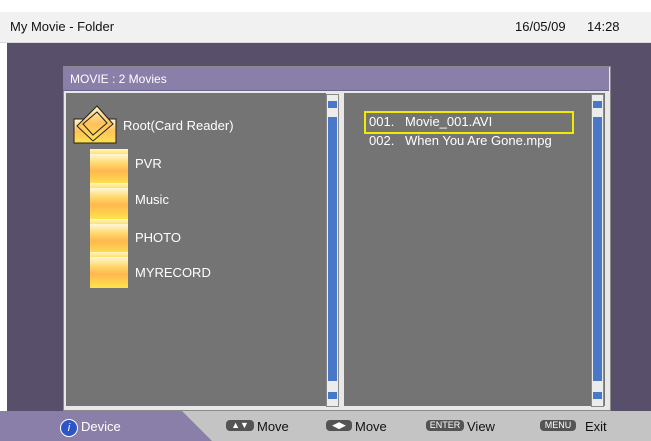 This screenshot has height=441, width=651. What do you see at coordinates (339, 425) in the screenshot?
I see `leftright-arrows-icon: ◀▶` at bounding box center [339, 425].